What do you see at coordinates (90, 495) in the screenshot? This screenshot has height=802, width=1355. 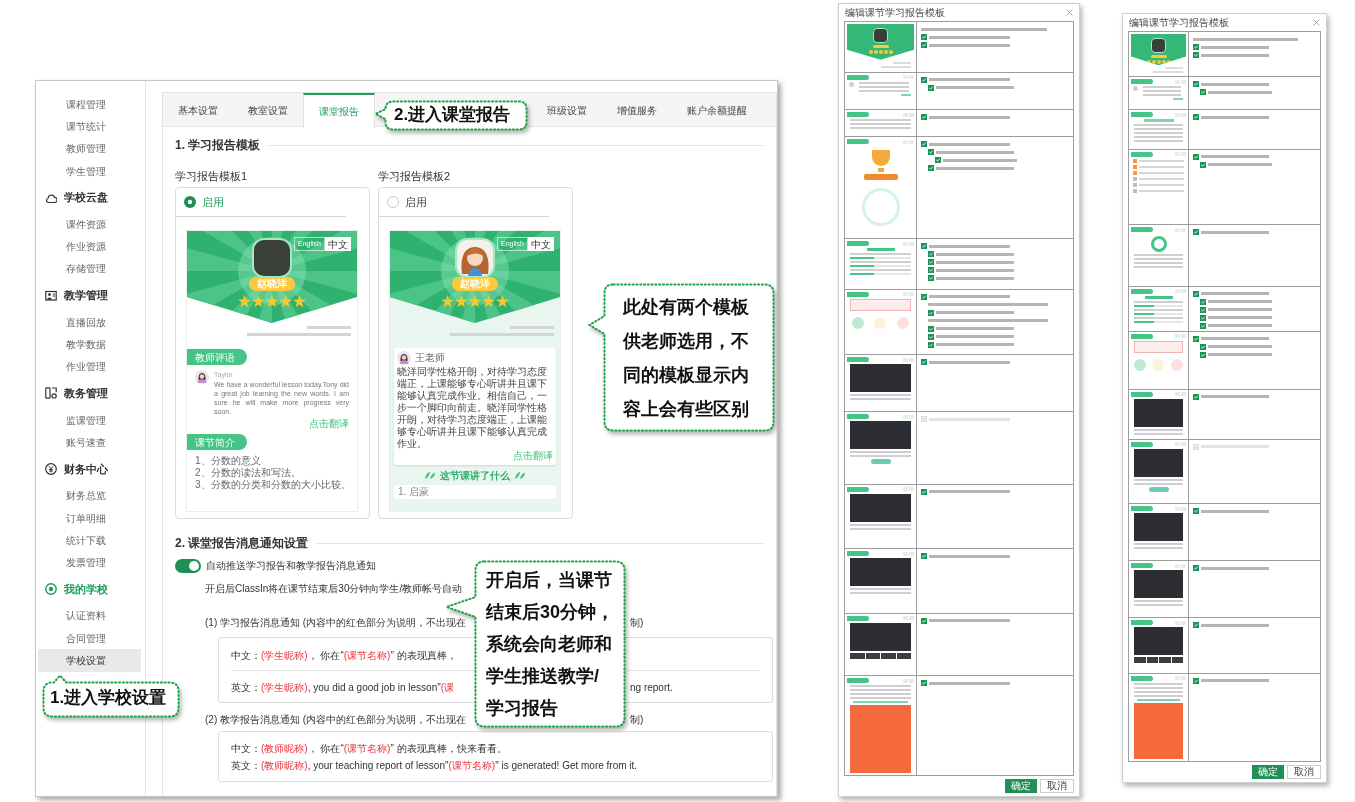 I see `sidebar-item: 财务总览` at bounding box center [90, 495].